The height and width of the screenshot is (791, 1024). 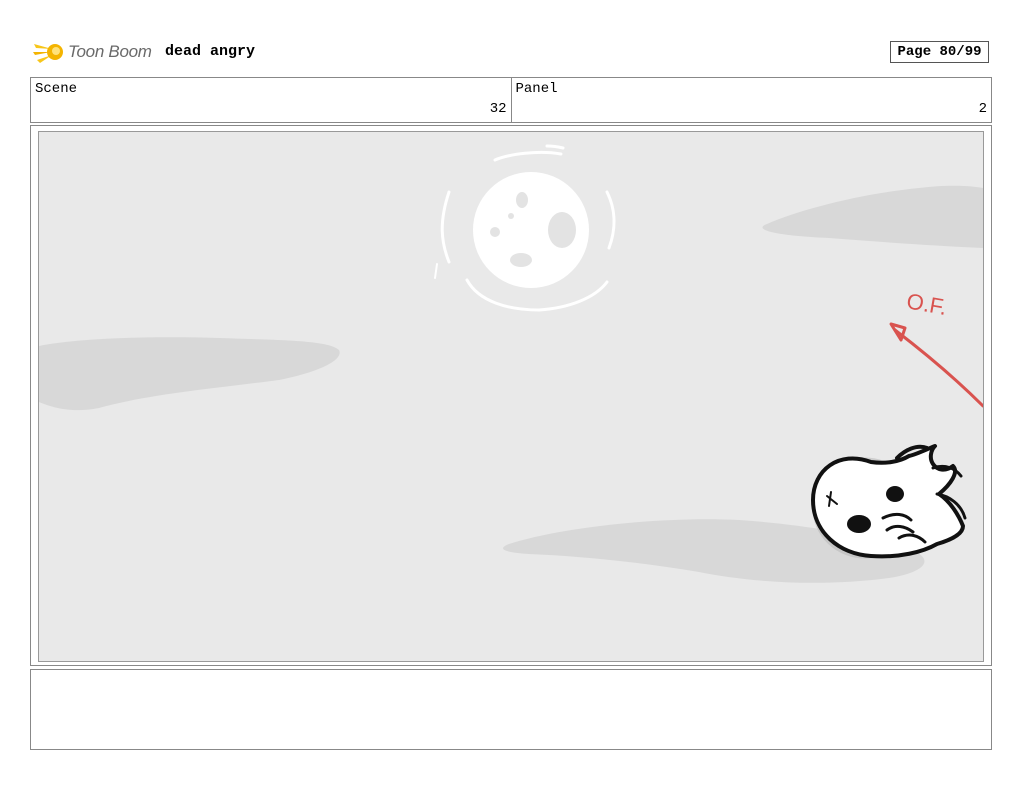 I want to click on scene-panel-info: Scene 32 Panel 2, so click(x=511, y=100).